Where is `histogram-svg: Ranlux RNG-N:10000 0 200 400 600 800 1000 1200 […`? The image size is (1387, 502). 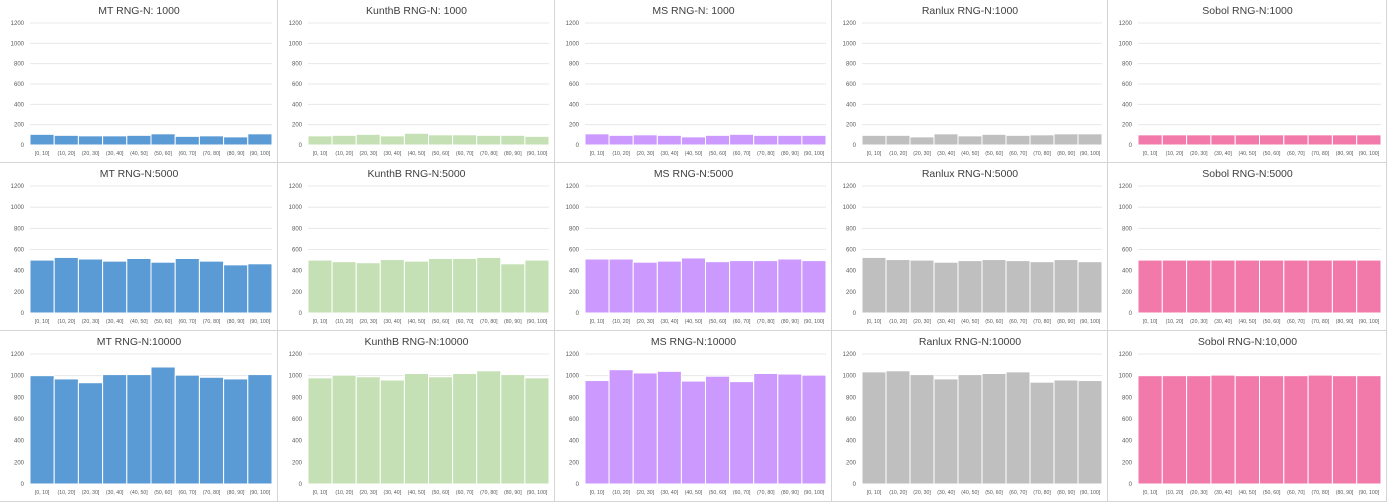
histogram-svg: Ranlux RNG-N:10000 0 200 400 600 800 1000 1200 [… is located at coordinates (973, 416).